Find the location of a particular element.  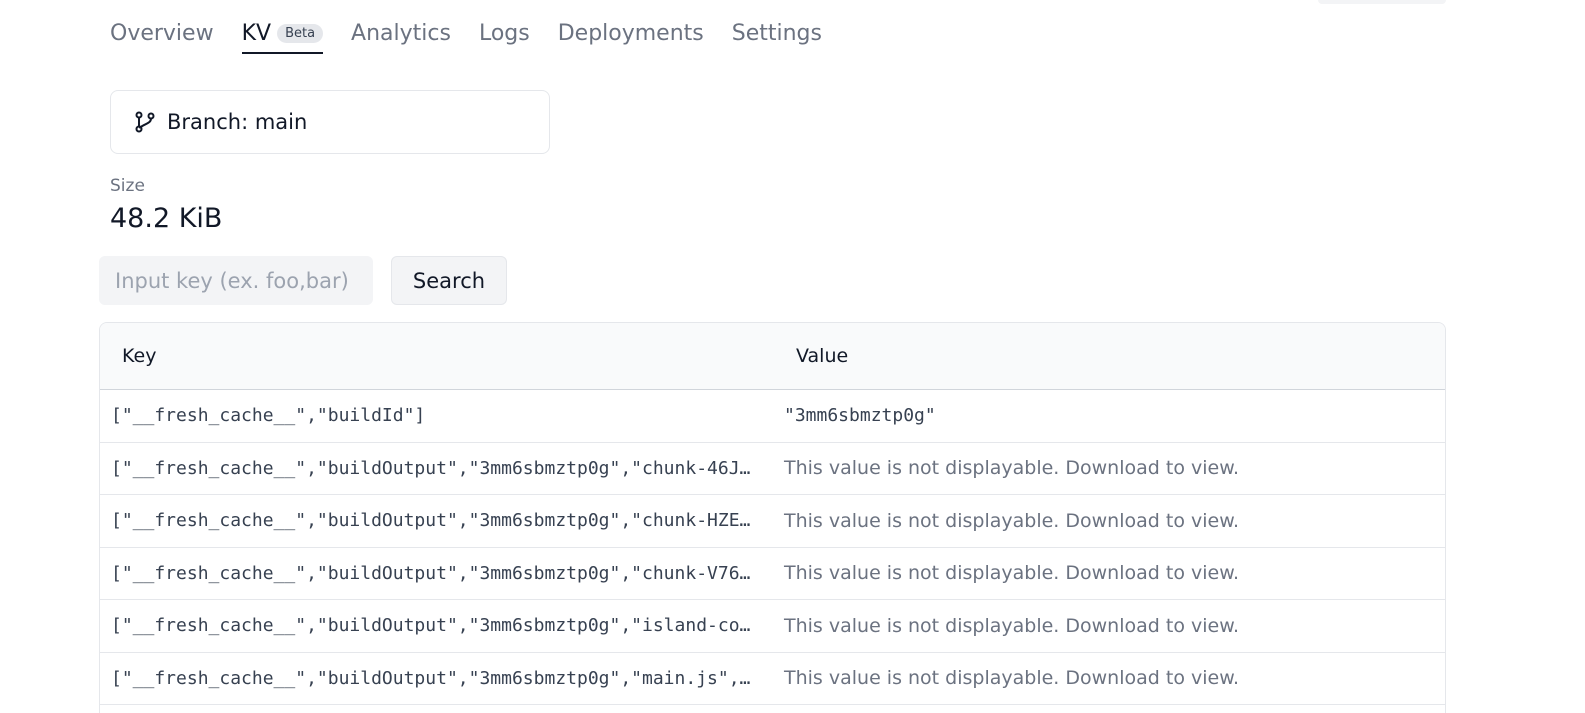

tab-analytics: Analytics is located at coordinates (401, 33).